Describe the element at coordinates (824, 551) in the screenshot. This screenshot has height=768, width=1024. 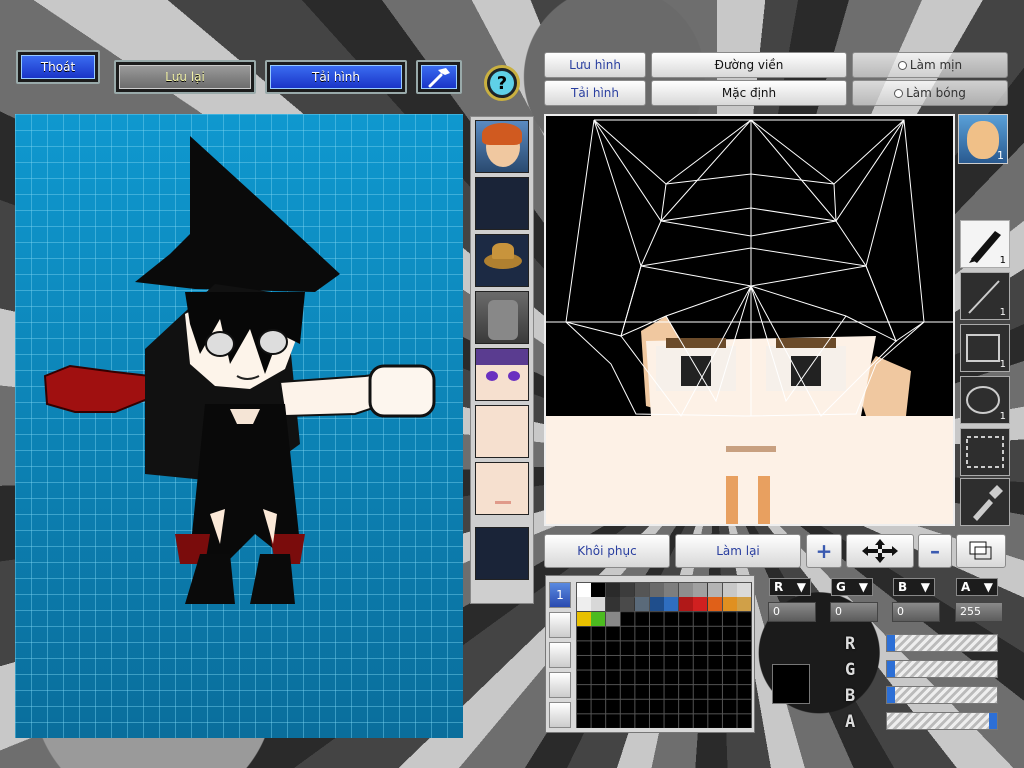
I see `zoom-in-button: +` at that location.